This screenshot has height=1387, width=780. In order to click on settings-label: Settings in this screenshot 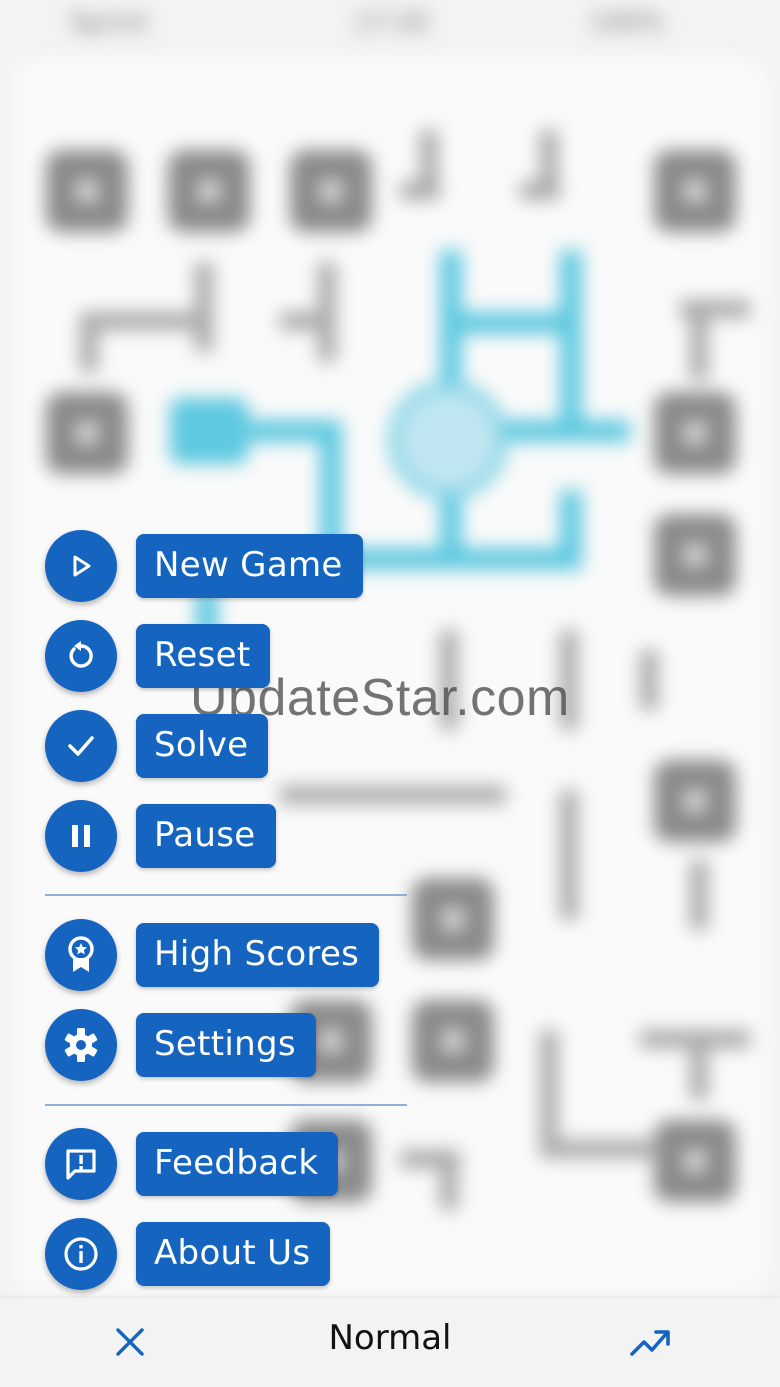, I will do `click(226, 1045)`.